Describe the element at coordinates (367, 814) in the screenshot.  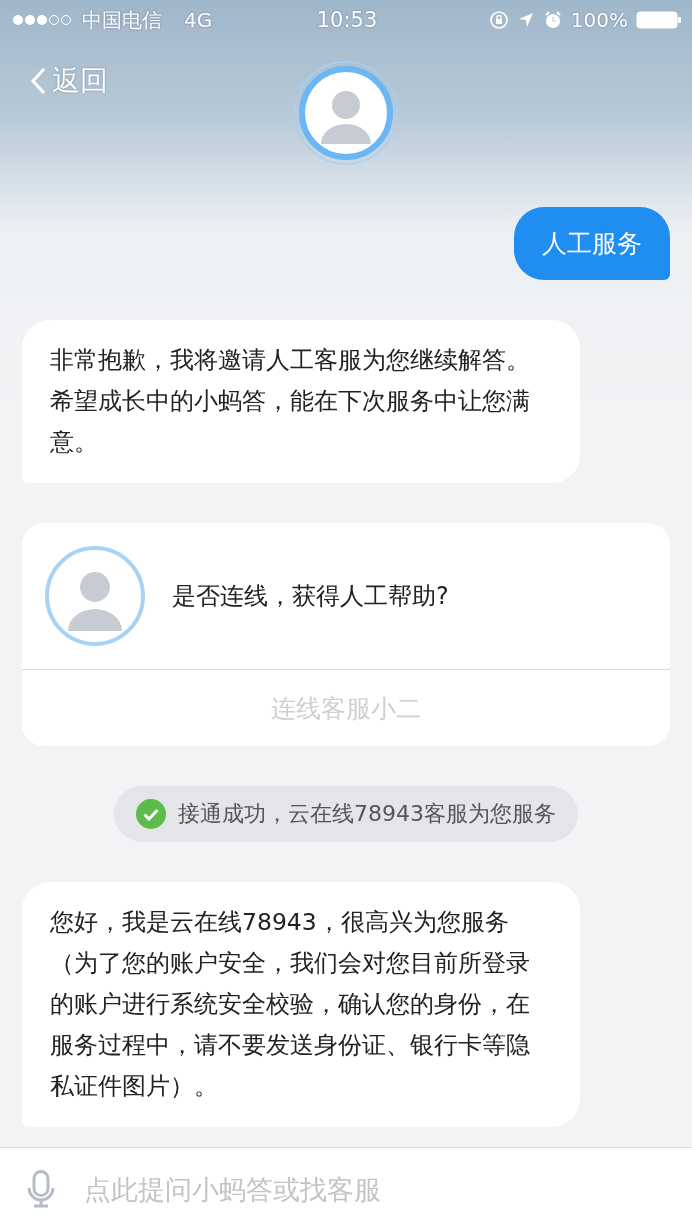
I see `notice-text: 接通成功，云在线78943客服为您服务` at that location.